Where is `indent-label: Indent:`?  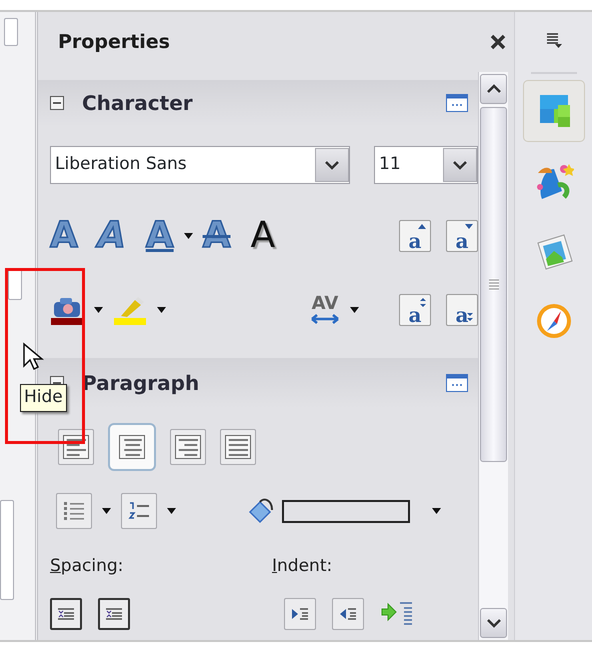
indent-label: Indent: is located at coordinates (302, 566).